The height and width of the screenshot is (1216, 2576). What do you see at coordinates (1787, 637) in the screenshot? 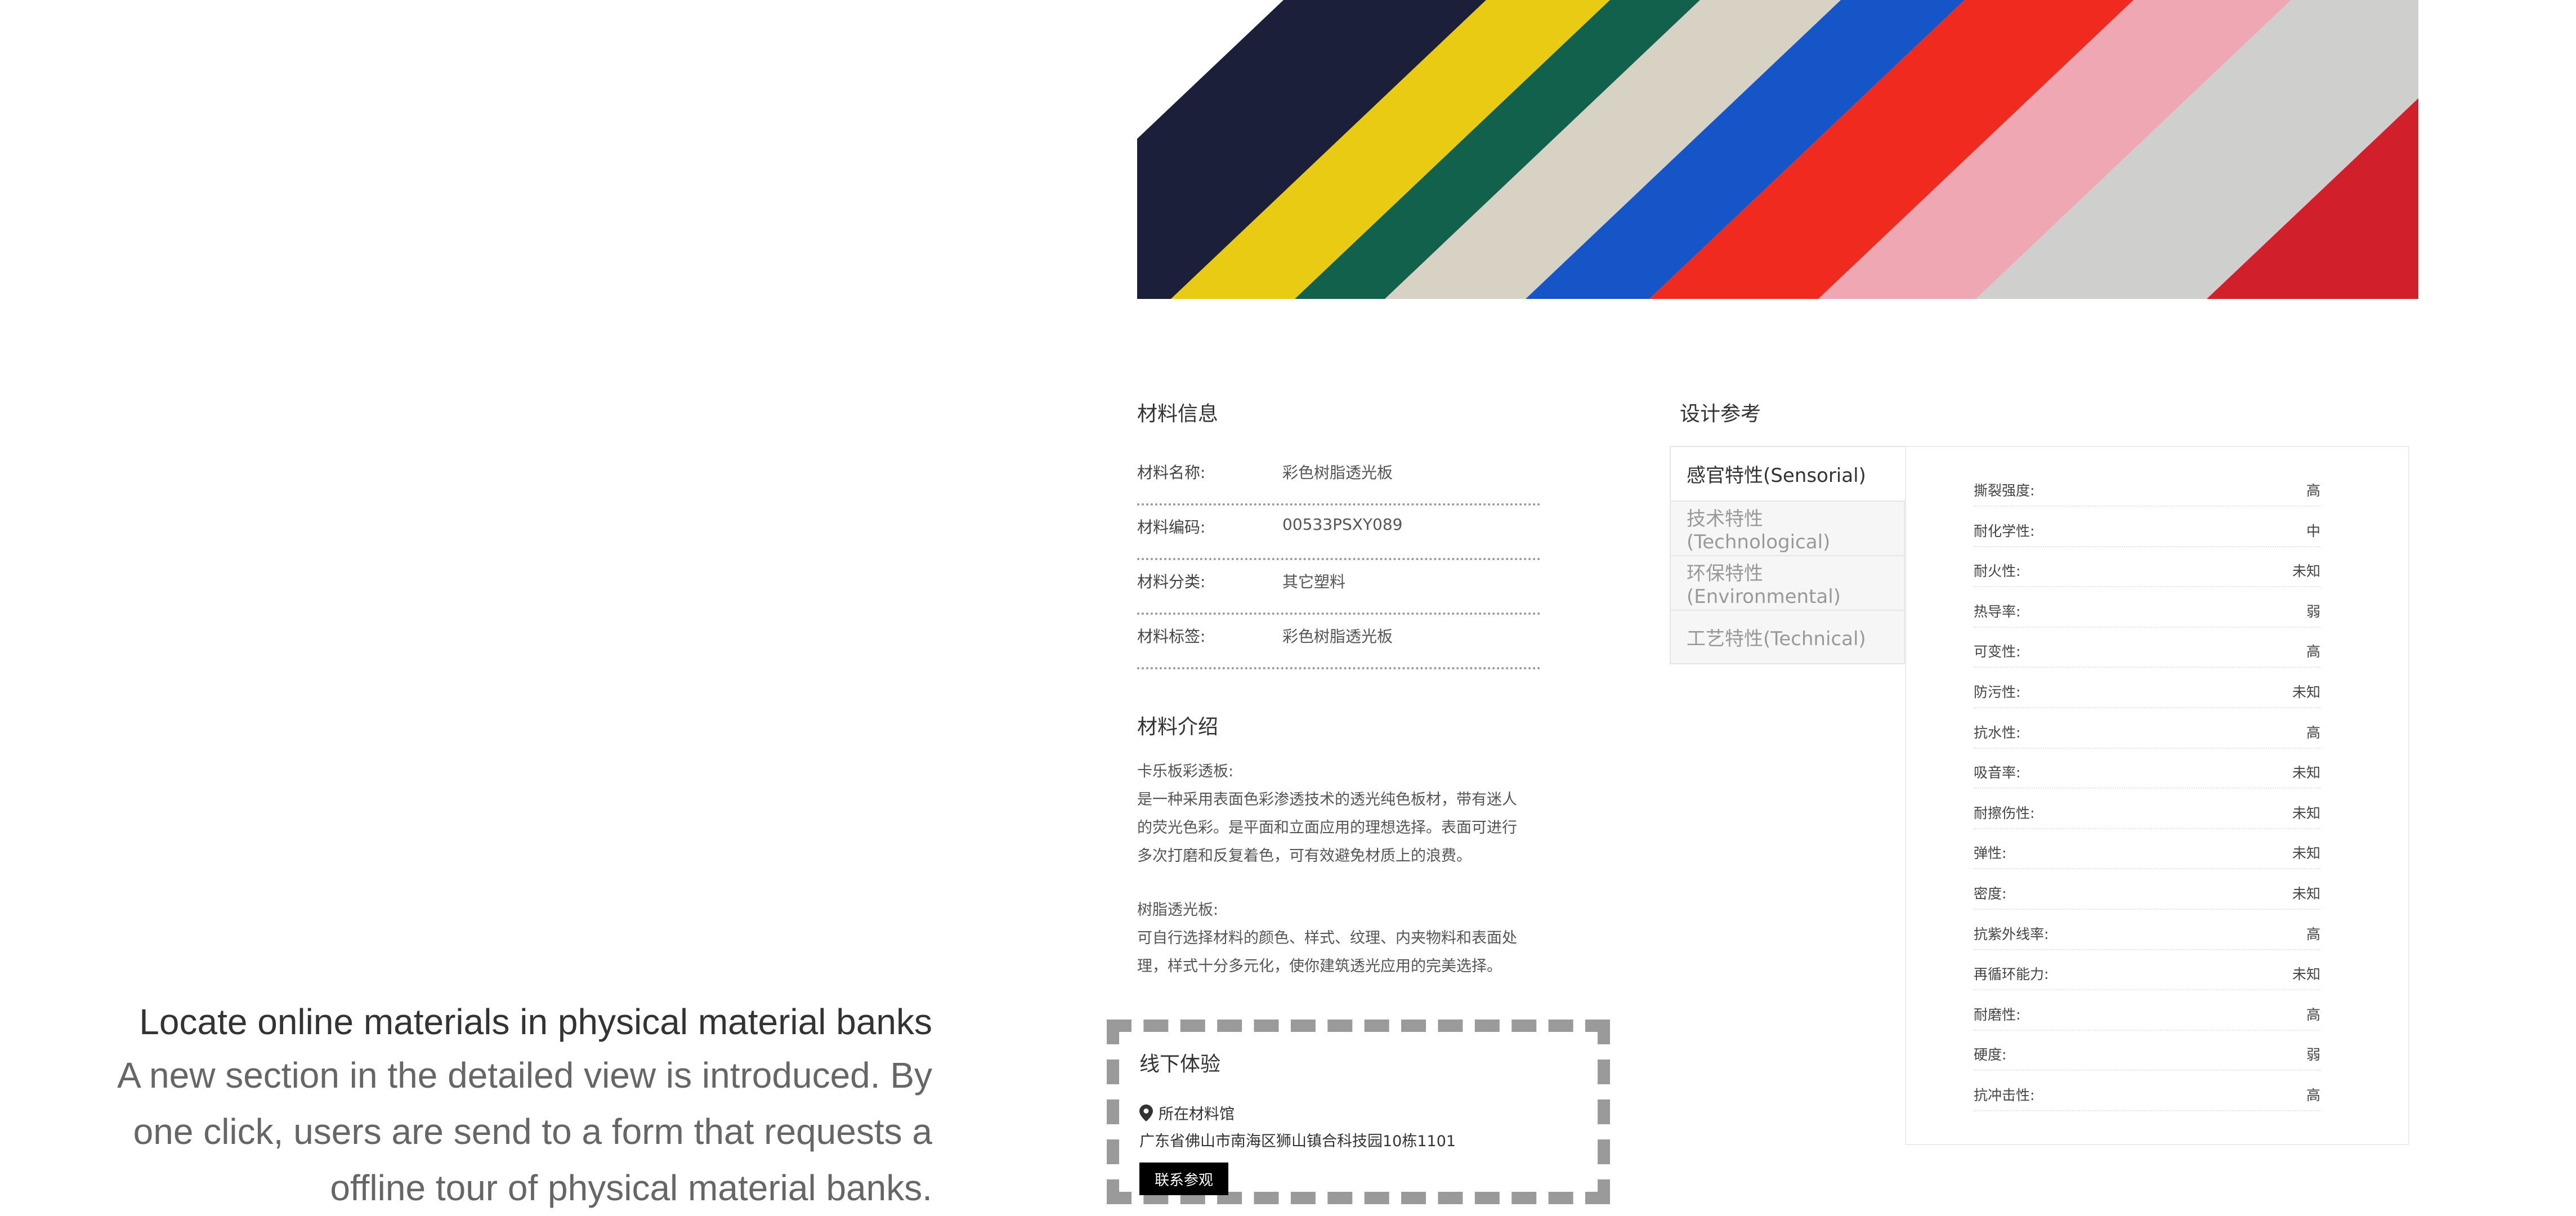
I see `tab-technical: 工艺特性(Technical)` at bounding box center [1787, 637].